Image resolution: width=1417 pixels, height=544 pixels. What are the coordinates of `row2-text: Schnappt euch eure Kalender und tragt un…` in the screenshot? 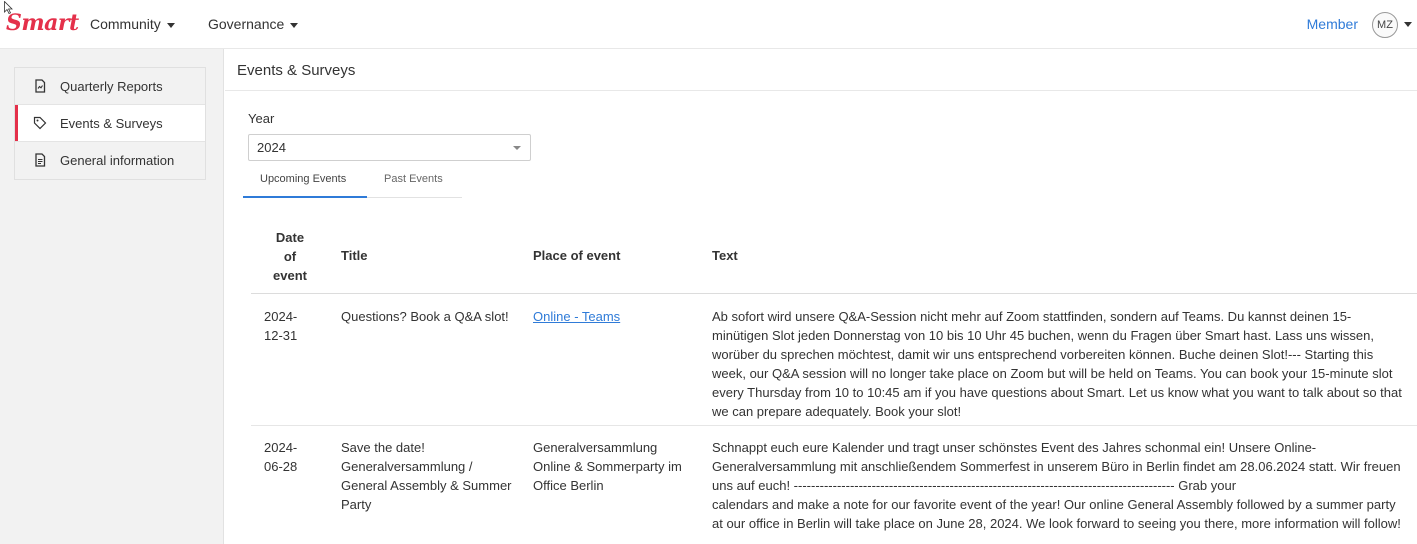 It's located at (1062, 485).